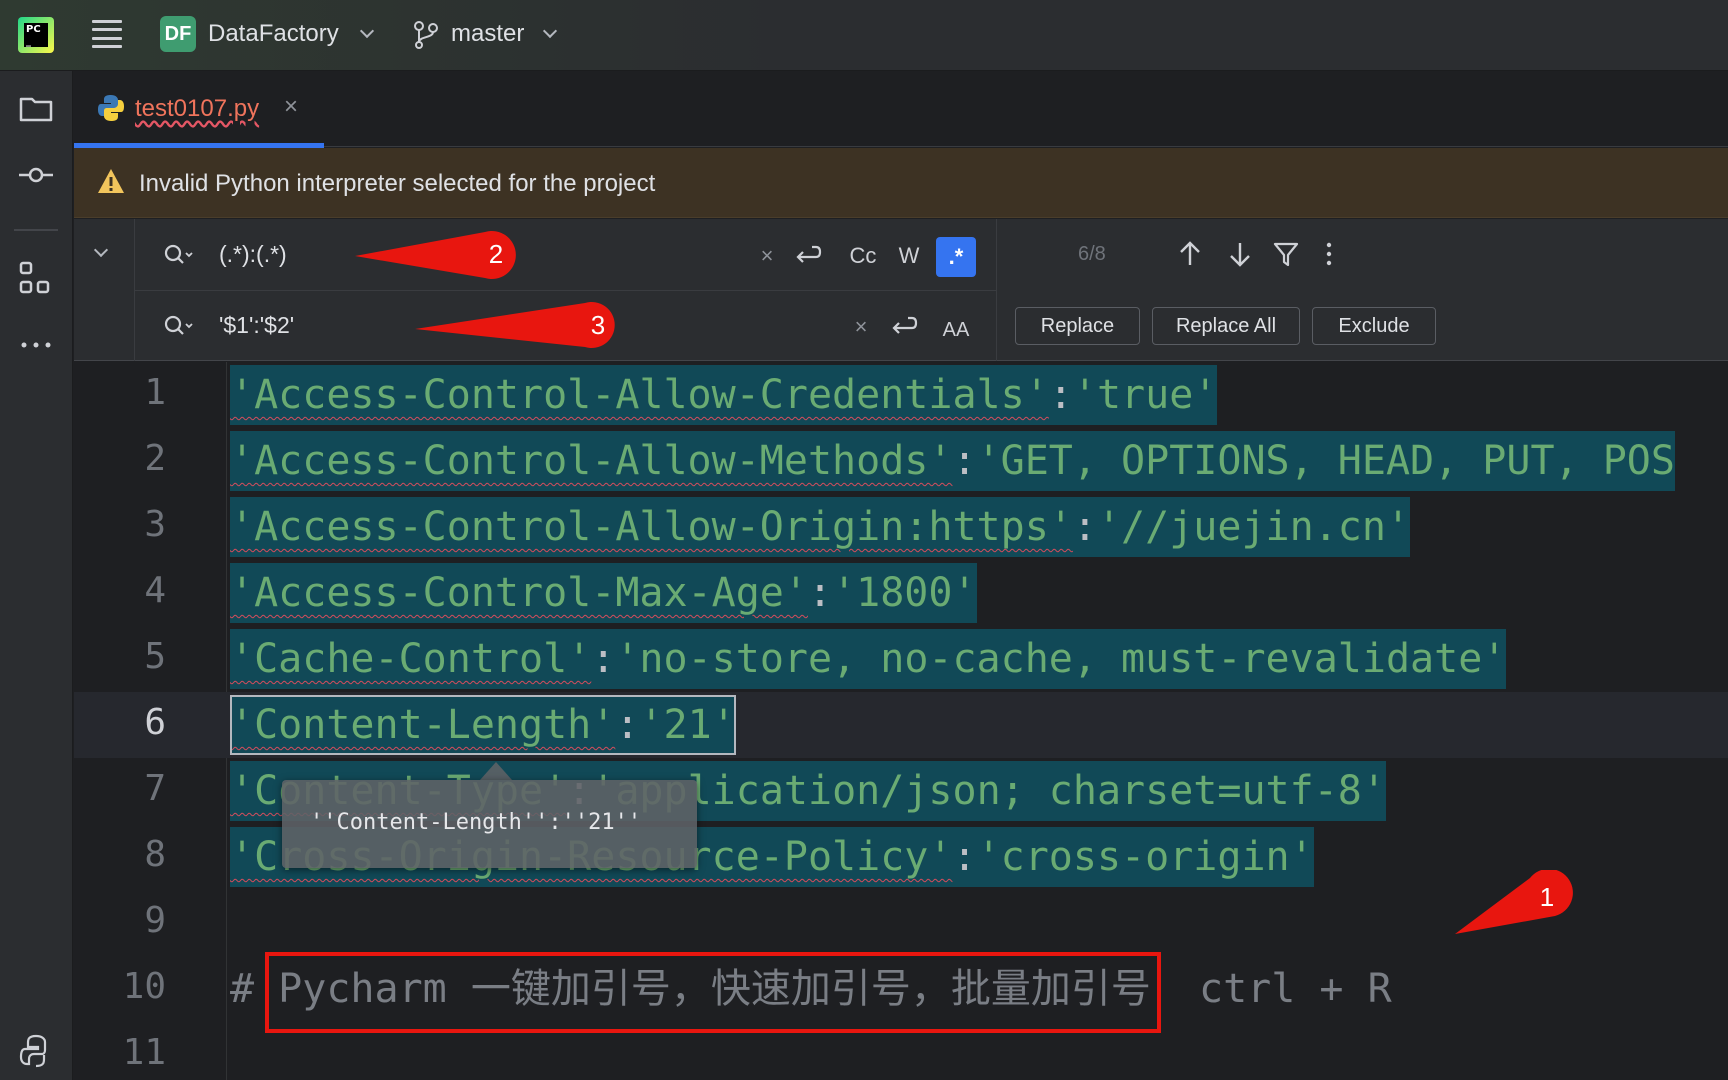 The height and width of the screenshot is (1080, 1728). Describe the element at coordinates (591, 461) in the screenshot. I see `header-key: 'Access-Control-Allow-Methods'` at that location.